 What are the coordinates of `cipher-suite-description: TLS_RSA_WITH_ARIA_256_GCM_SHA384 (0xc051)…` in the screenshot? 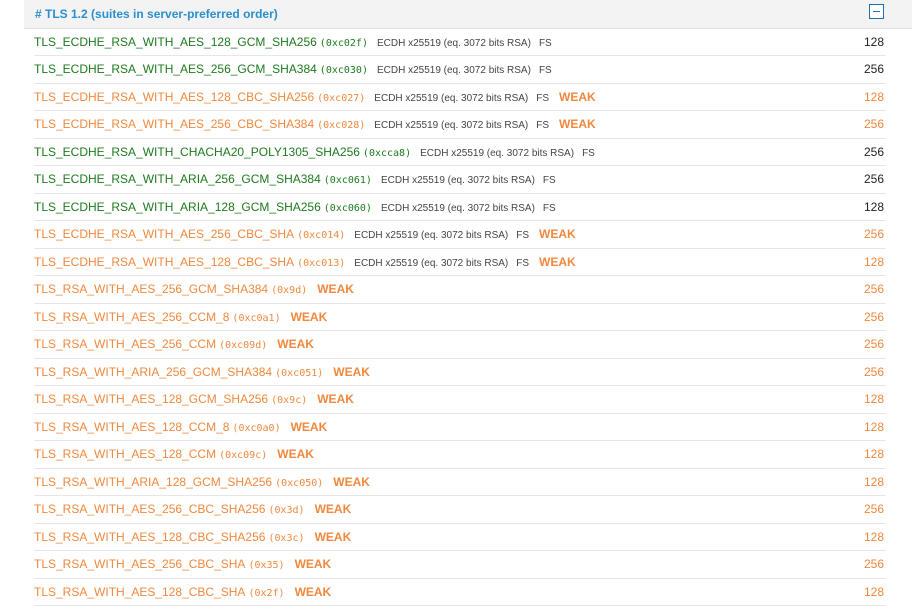 It's located at (202, 372).